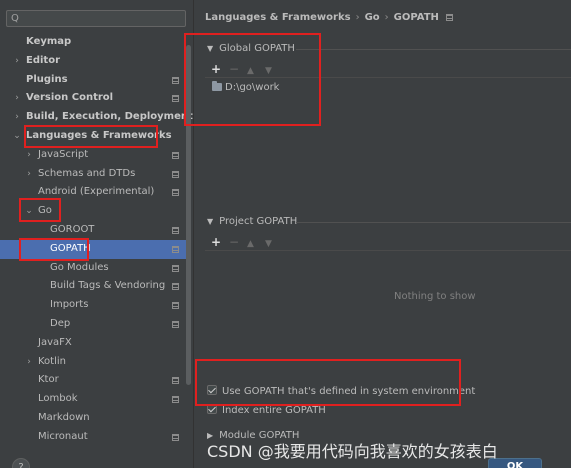 This screenshot has height=468, width=571. What do you see at coordinates (210, 221) in the screenshot?
I see `collapse-triangle-icon: ▼` at bounding box center [210, 221].